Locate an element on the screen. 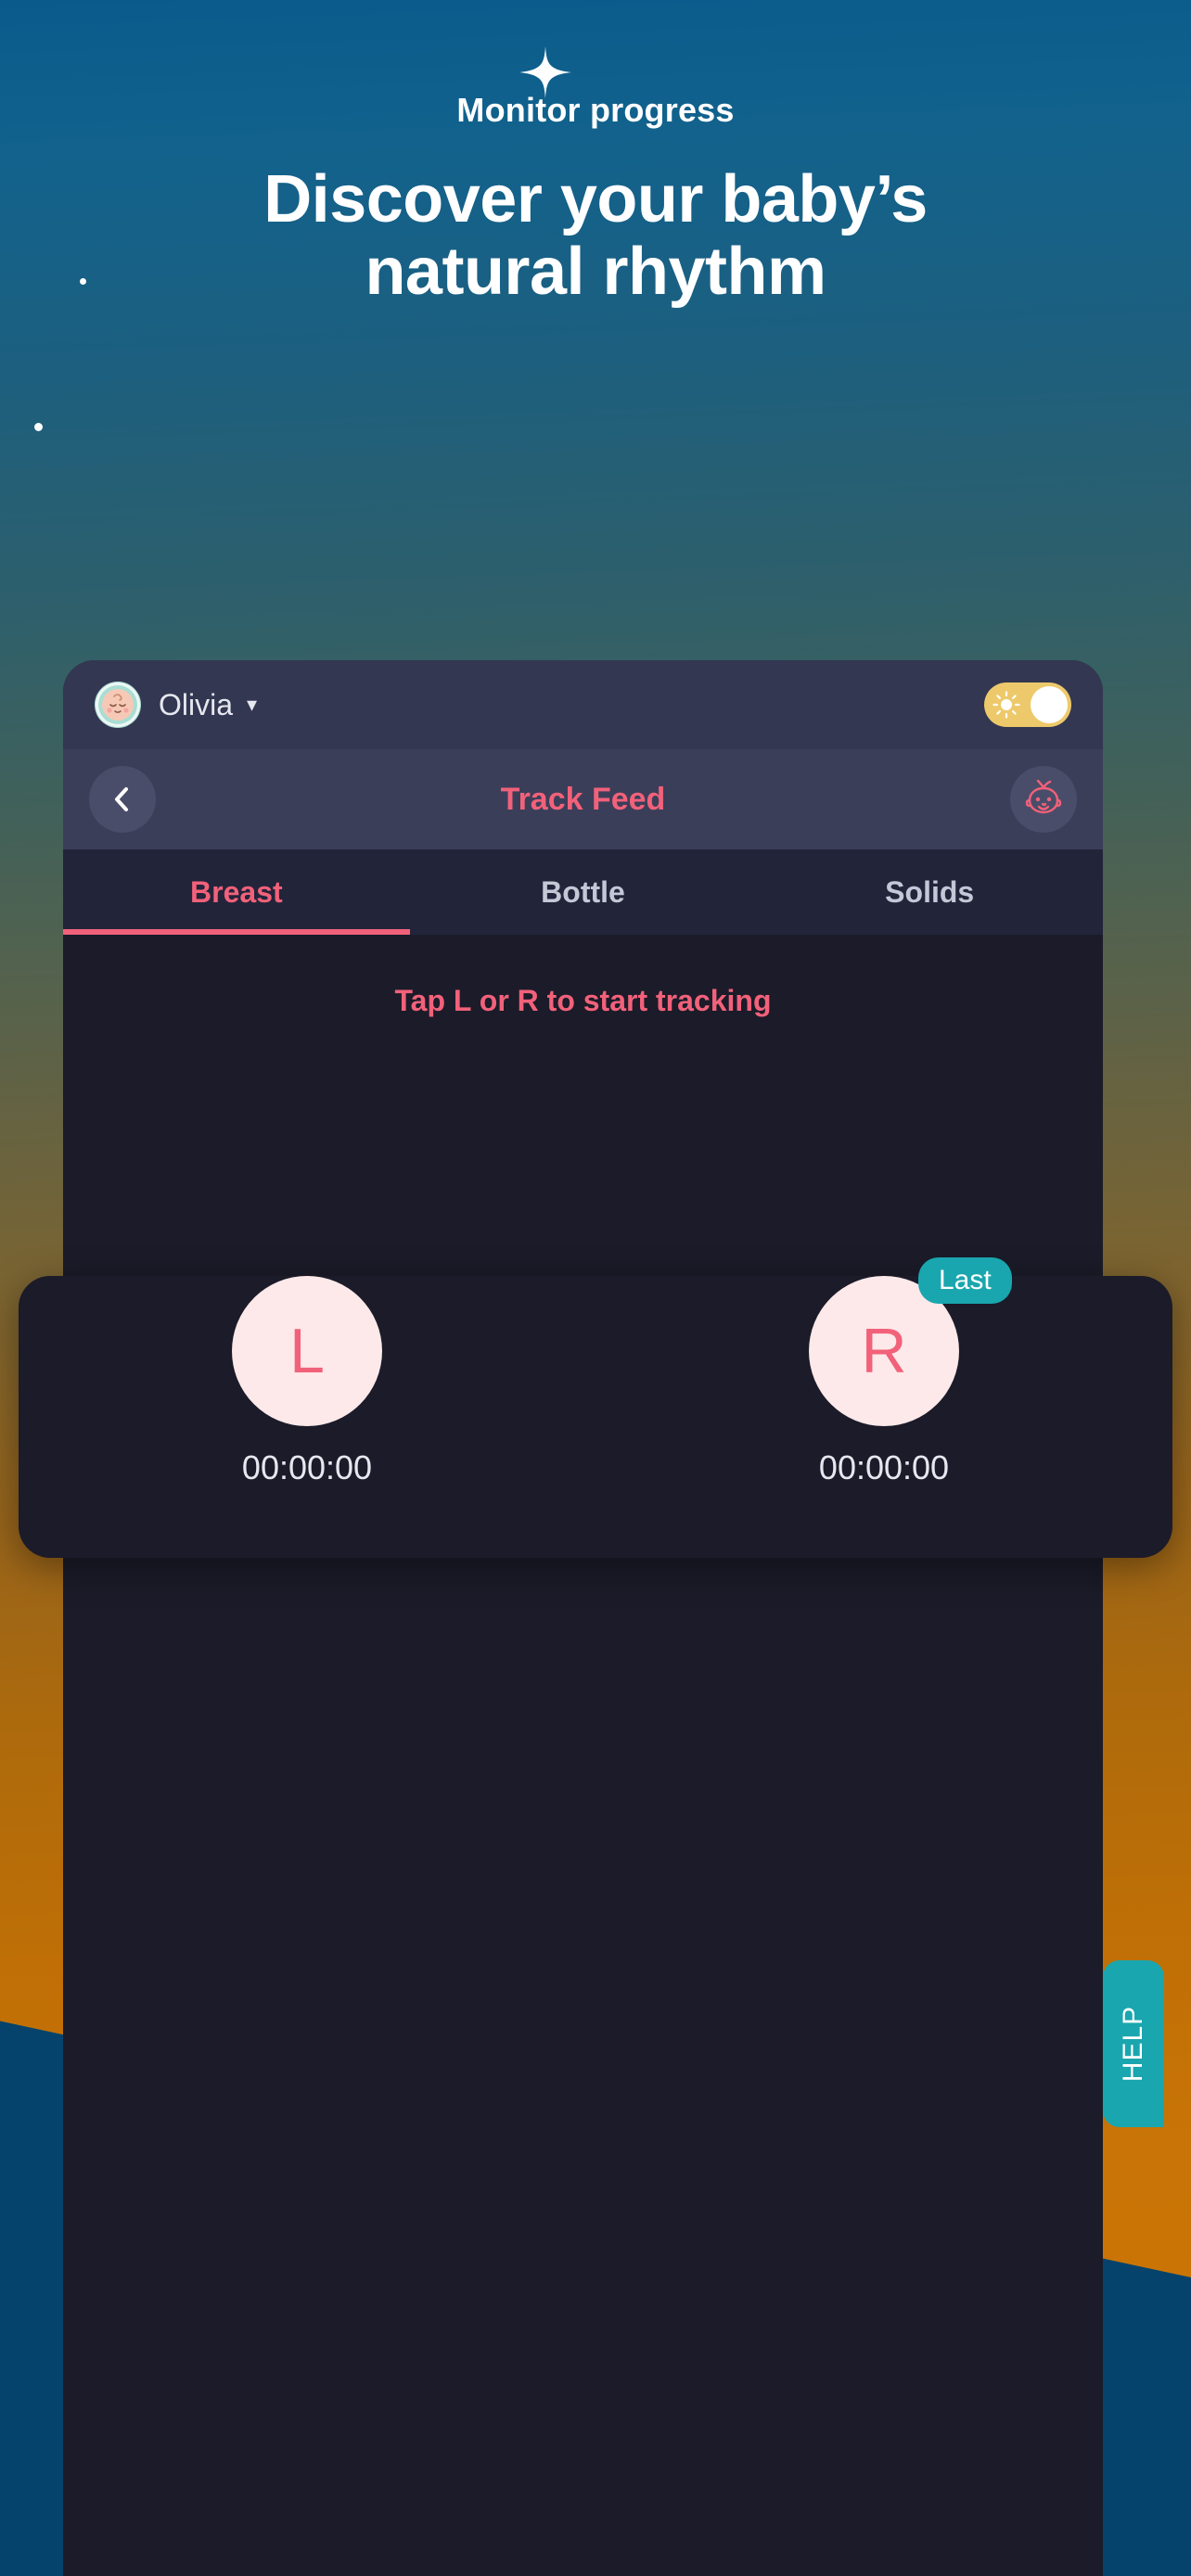  last-side-badge: Last is located at coordinates (965, 1280).